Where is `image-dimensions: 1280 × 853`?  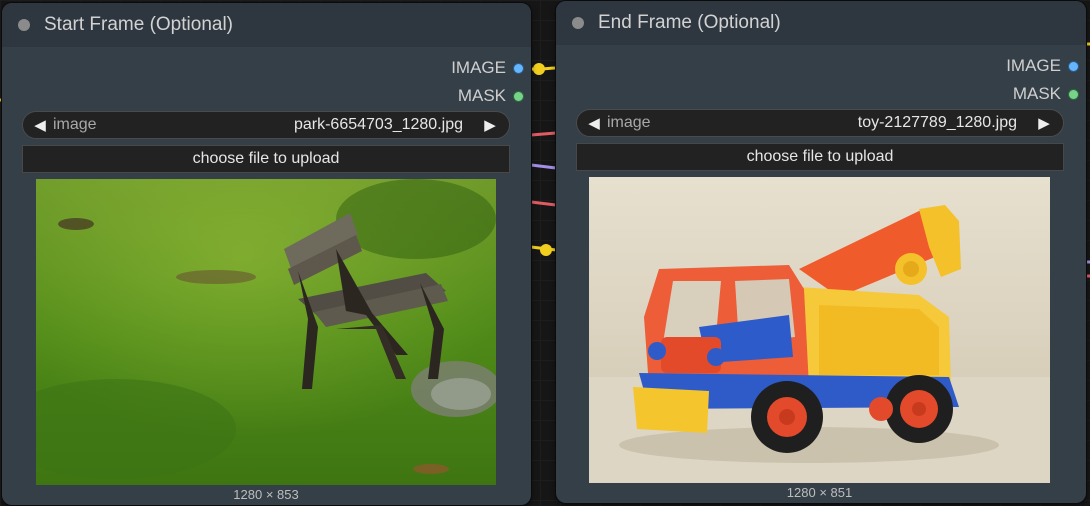 image-dimensions: 1280 × 853 is located at coordinates (266, 494).